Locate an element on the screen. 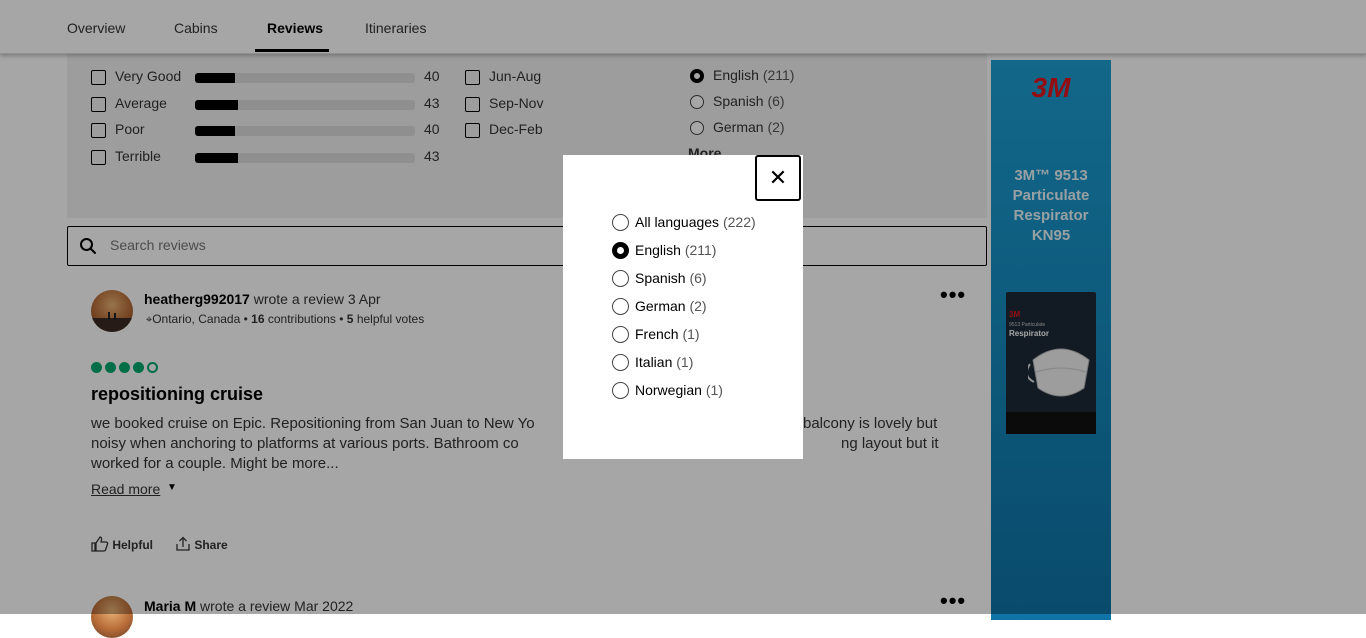 This screenshot has height=638, width=1366. language-name: All languages is located at coordinates (677, 222).